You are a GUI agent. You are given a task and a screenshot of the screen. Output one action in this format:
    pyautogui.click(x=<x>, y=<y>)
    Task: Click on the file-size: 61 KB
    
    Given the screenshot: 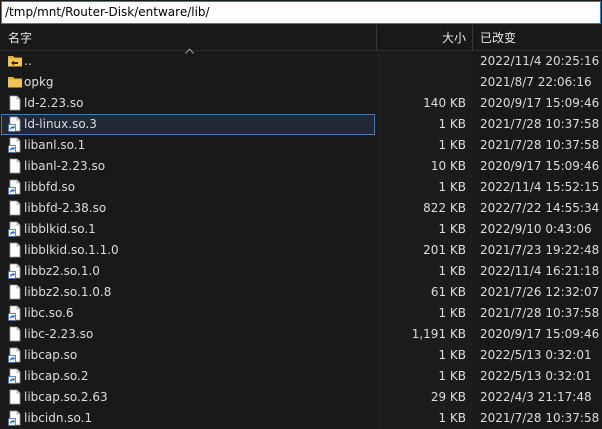 What is the action you would take?
    pyautogui.click(x=448, y=292)
    